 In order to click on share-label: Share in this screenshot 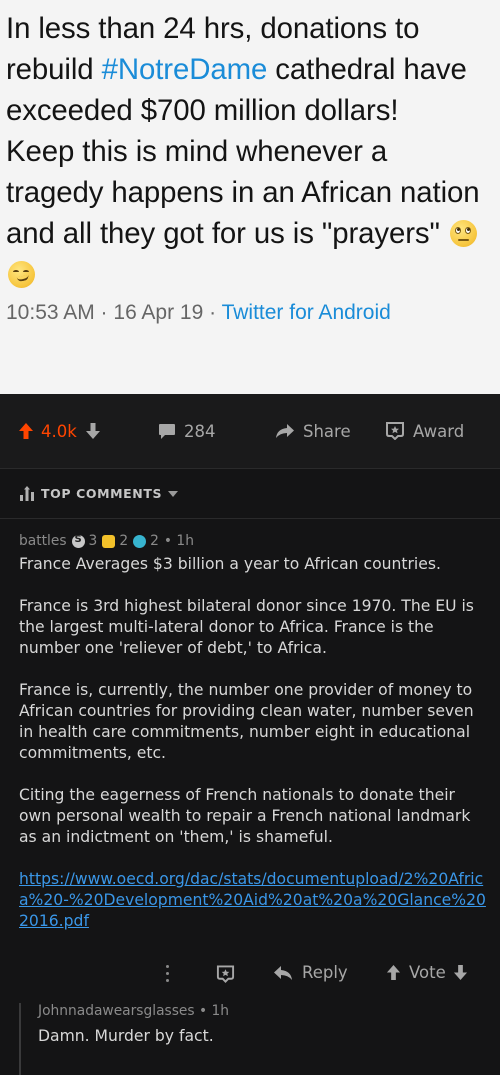, I will do `click(327, 431)`.